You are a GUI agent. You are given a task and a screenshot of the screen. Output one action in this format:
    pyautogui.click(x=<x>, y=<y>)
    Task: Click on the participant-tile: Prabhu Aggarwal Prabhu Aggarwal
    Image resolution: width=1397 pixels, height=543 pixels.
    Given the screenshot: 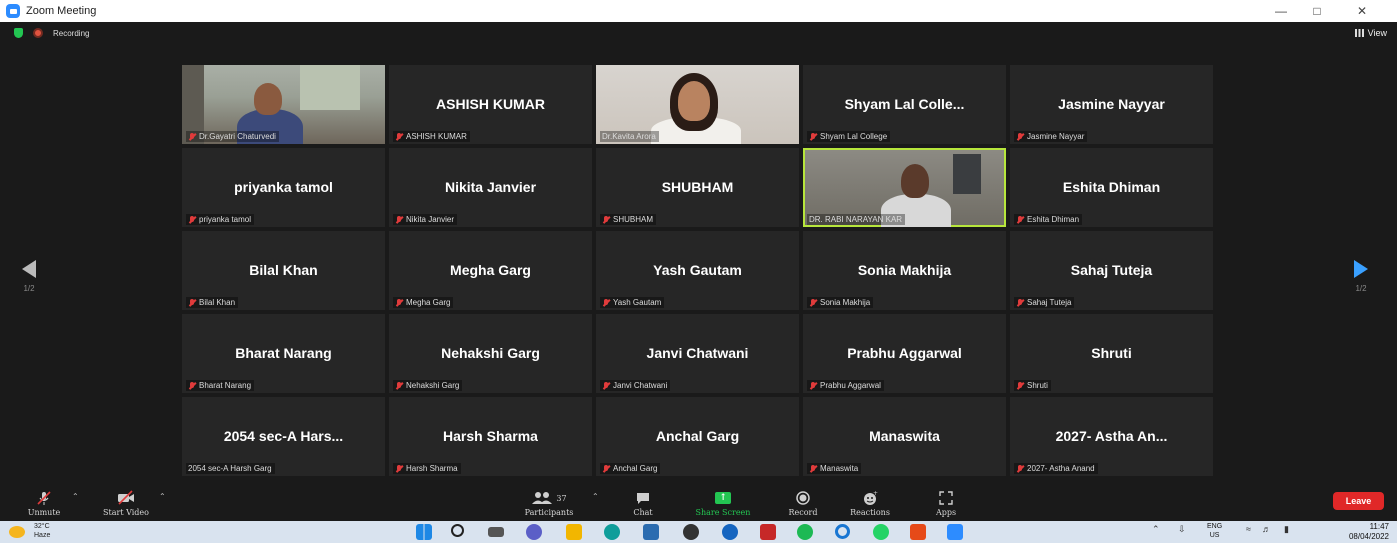 What is the action you would take?
    pyautogui.click(x=904, y=353)
    